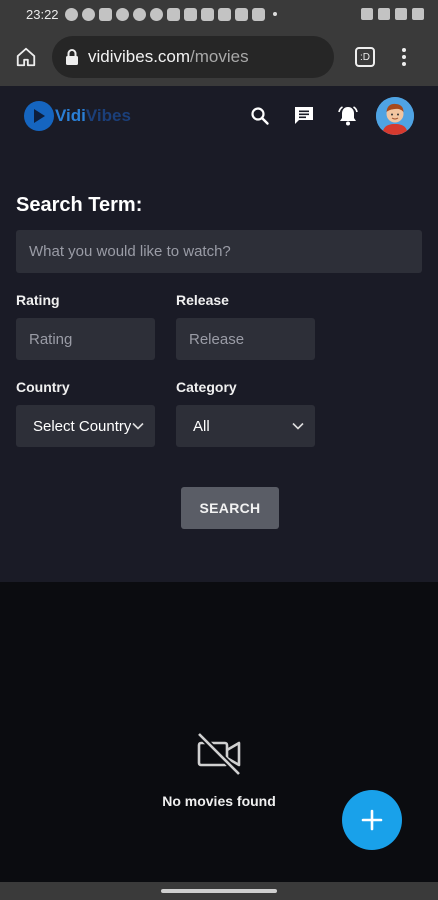 The height and width of the screenshot is (900, 438). Describe the element at coordinates (219, 116) in the screenshot. I see `app-header: VidiVibes` at that location.